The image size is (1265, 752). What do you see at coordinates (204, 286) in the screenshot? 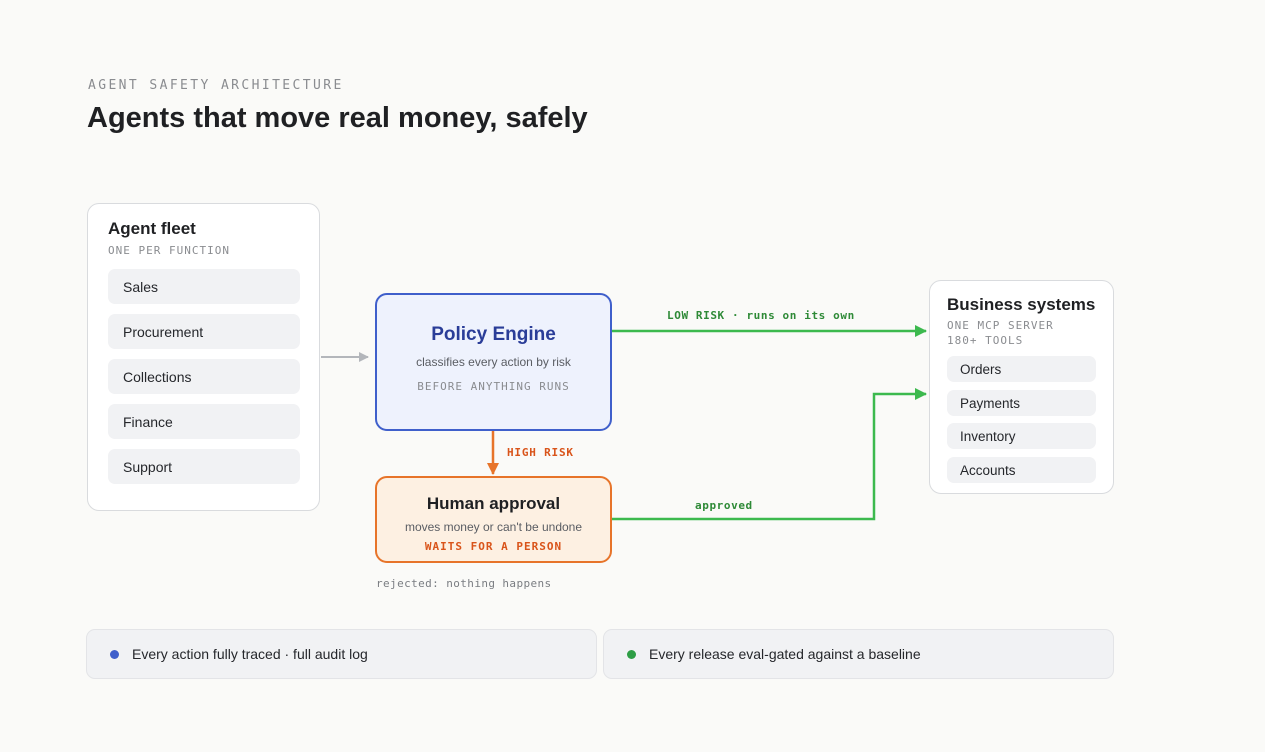
I see `agent-item-sales: Sales` at bounding box center [204, 286].